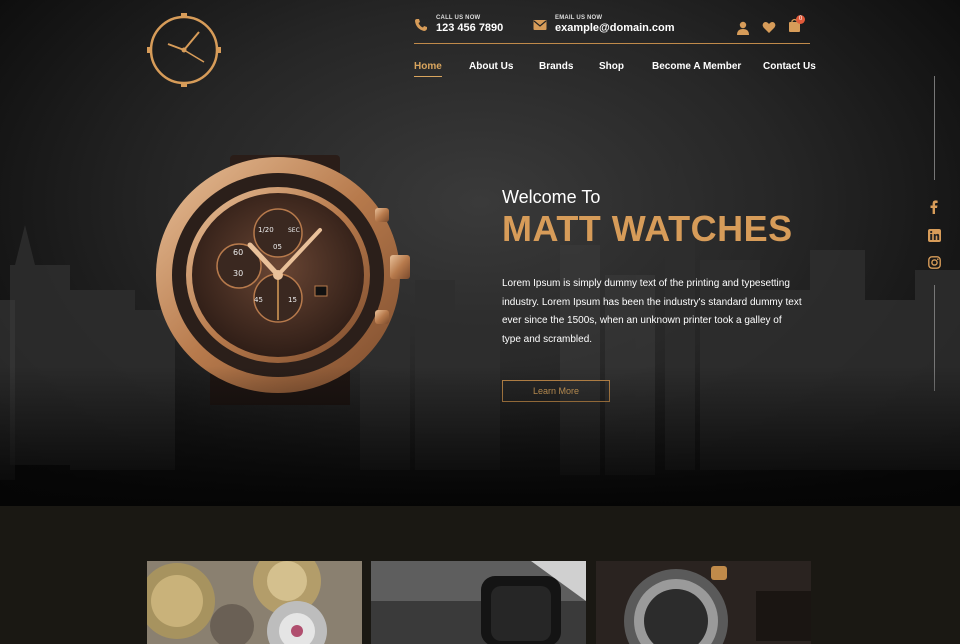 The image size is (960, 644). I want to click on instagram-icon, so click(934, 262).